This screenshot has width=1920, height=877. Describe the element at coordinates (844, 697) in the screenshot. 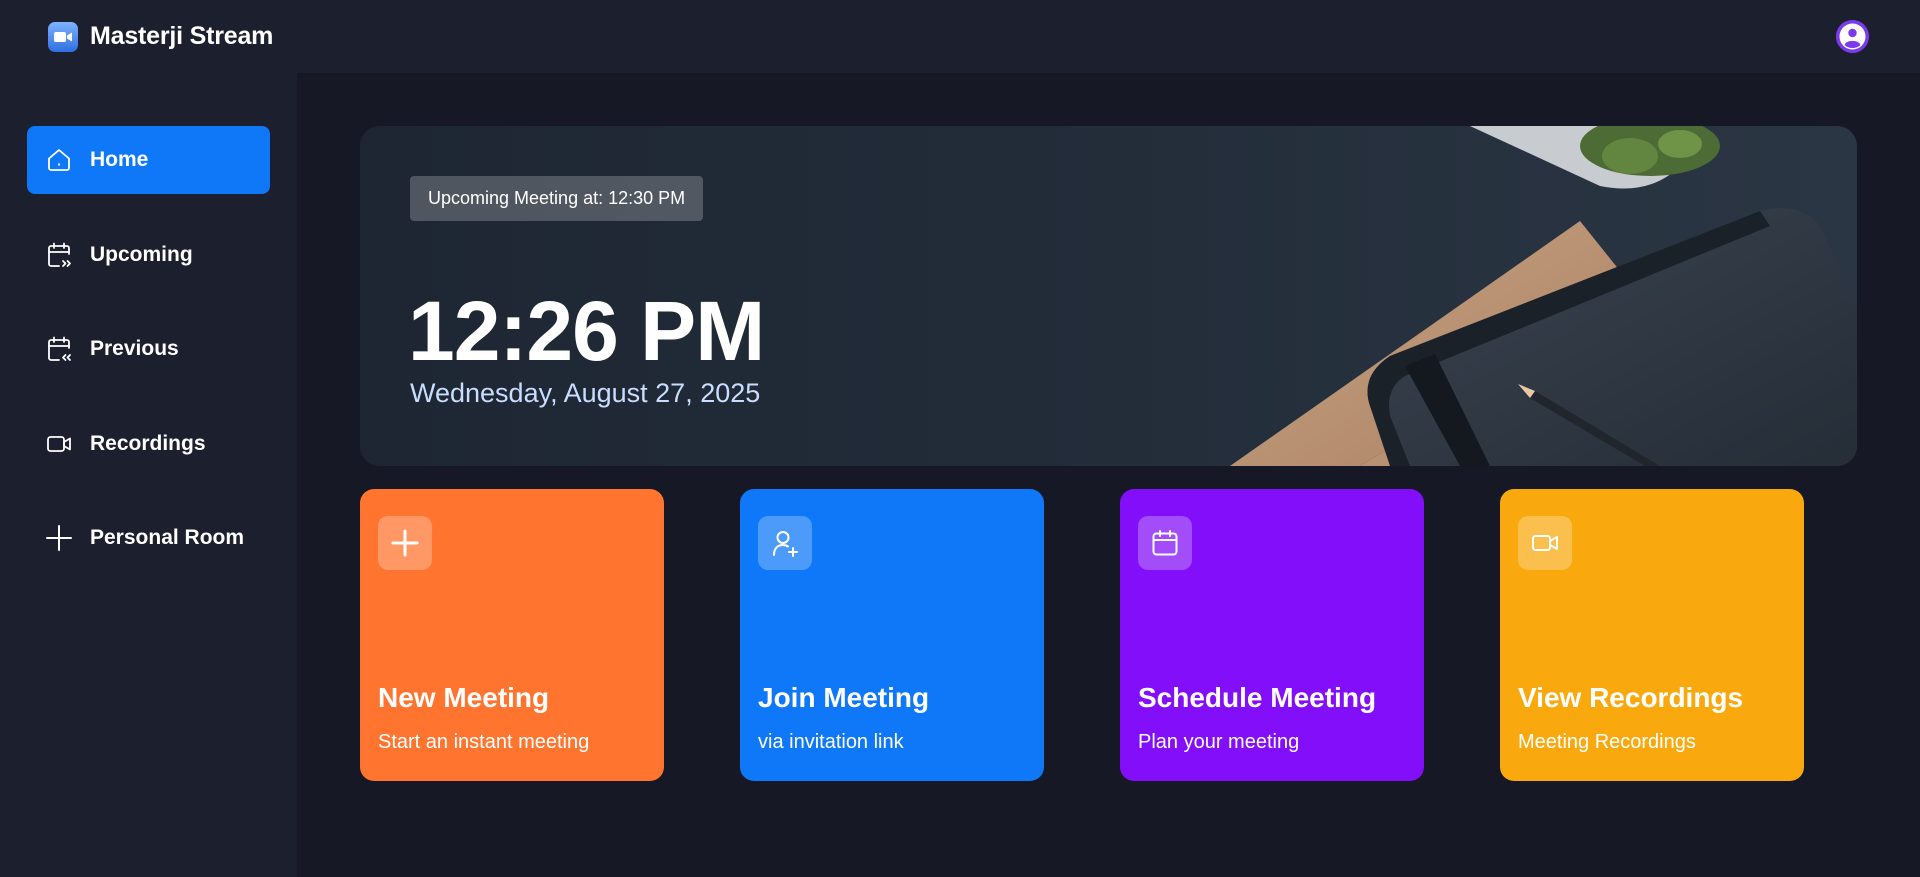

I see `card-title: Join Meeting` at that location.